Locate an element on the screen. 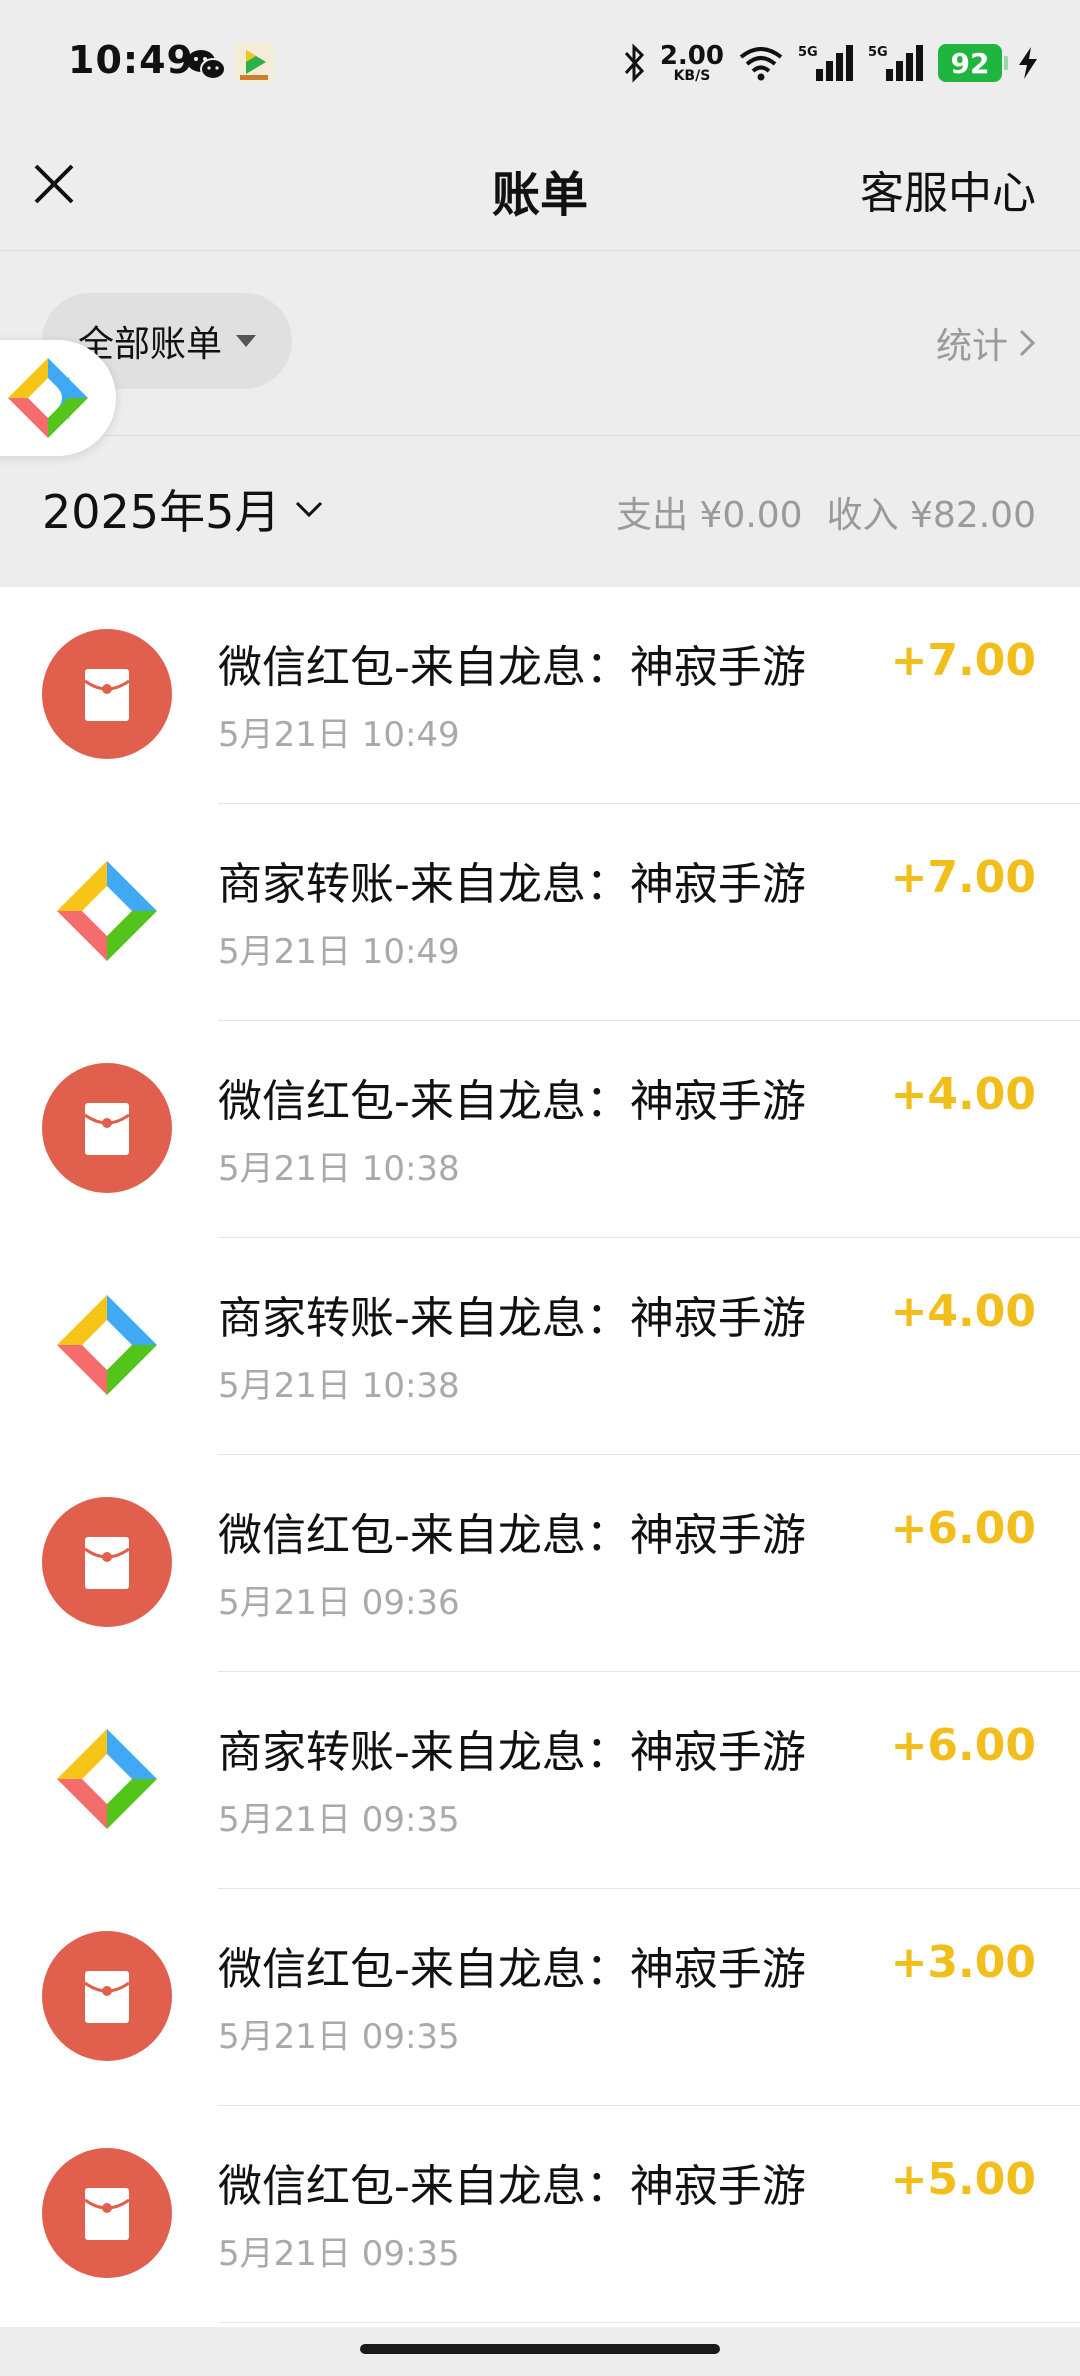 Image resolution: width=1080 pixels, height=2376 pixels. status-bar: 10:49 2.00 KB/S 5G 5G 92 is located at coordinates (540, 62).